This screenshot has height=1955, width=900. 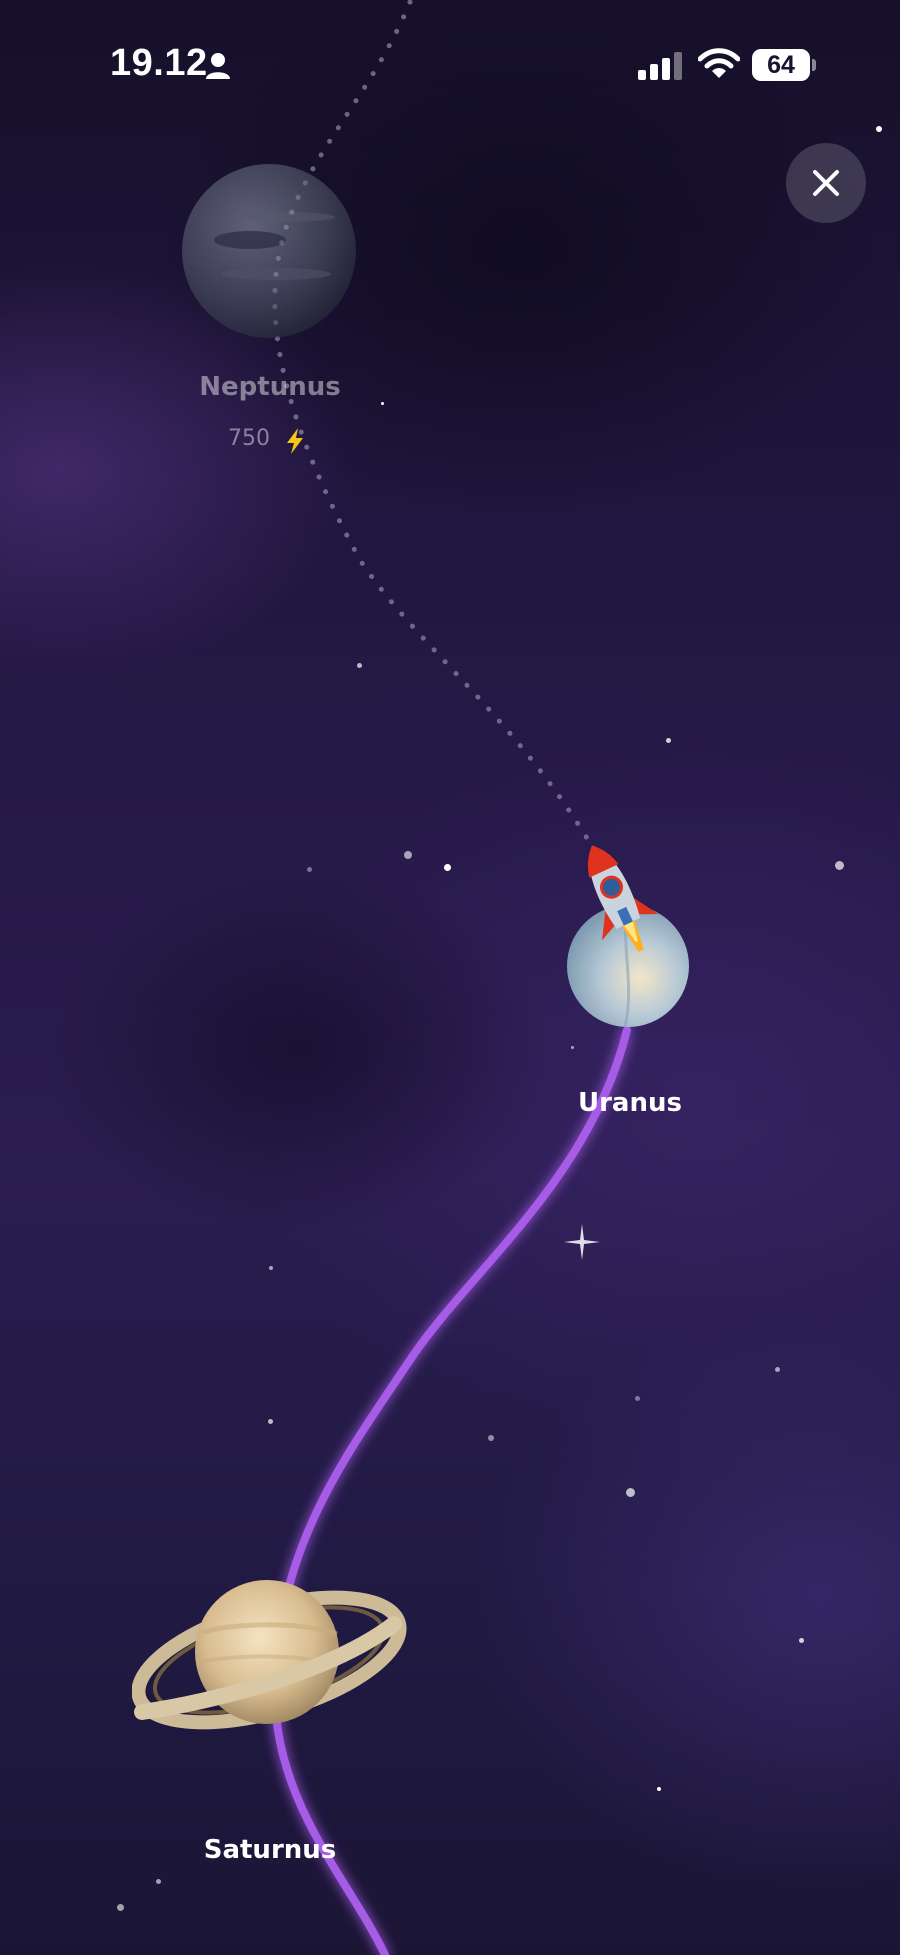 I want to click on battery-indicator: 64, so click(x=781, y=65).